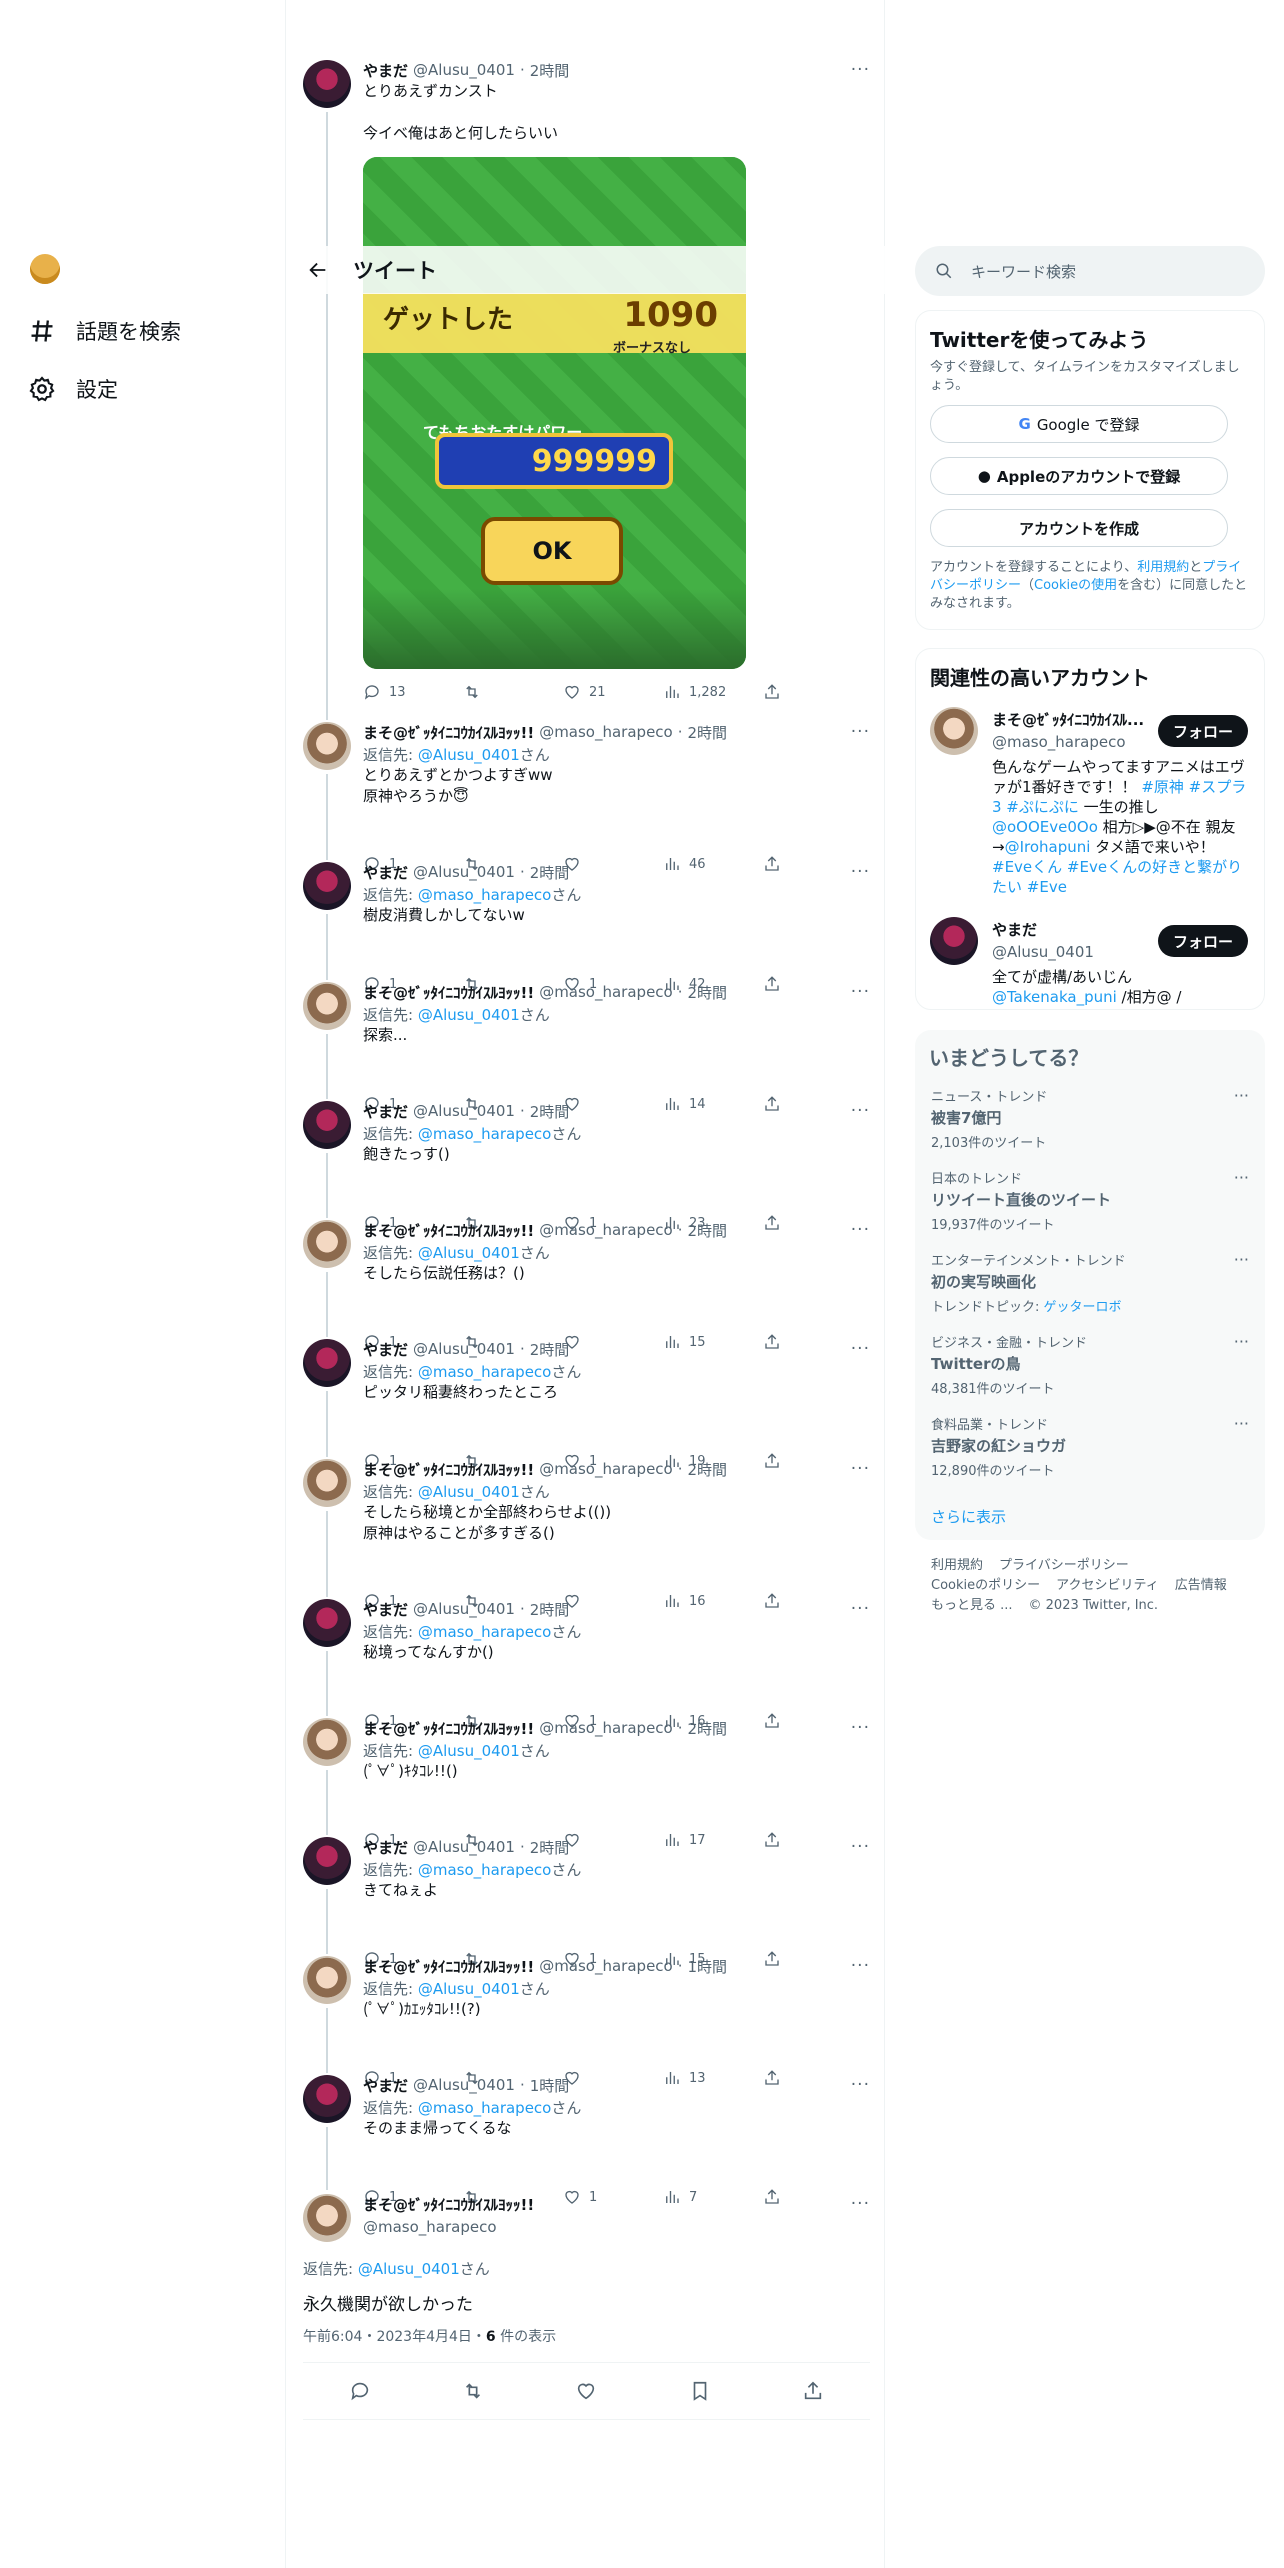  Describe the element at coordinates (513, 692) in the screenshot. I see `retweet-button` at that location.